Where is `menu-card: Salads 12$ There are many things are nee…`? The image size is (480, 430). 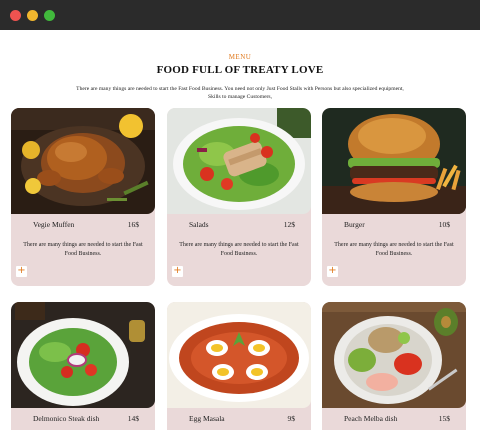 menu-card: Salads 12$ There are many things are nee… is located at coordinates (239, 197).